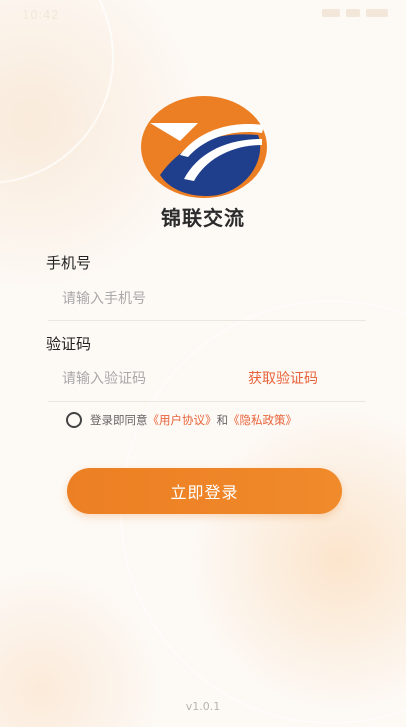  Describe the element at coordinates (262, 420) in the screenshot. I see `privacy-policy-link: 《隐私政策》` at that location.